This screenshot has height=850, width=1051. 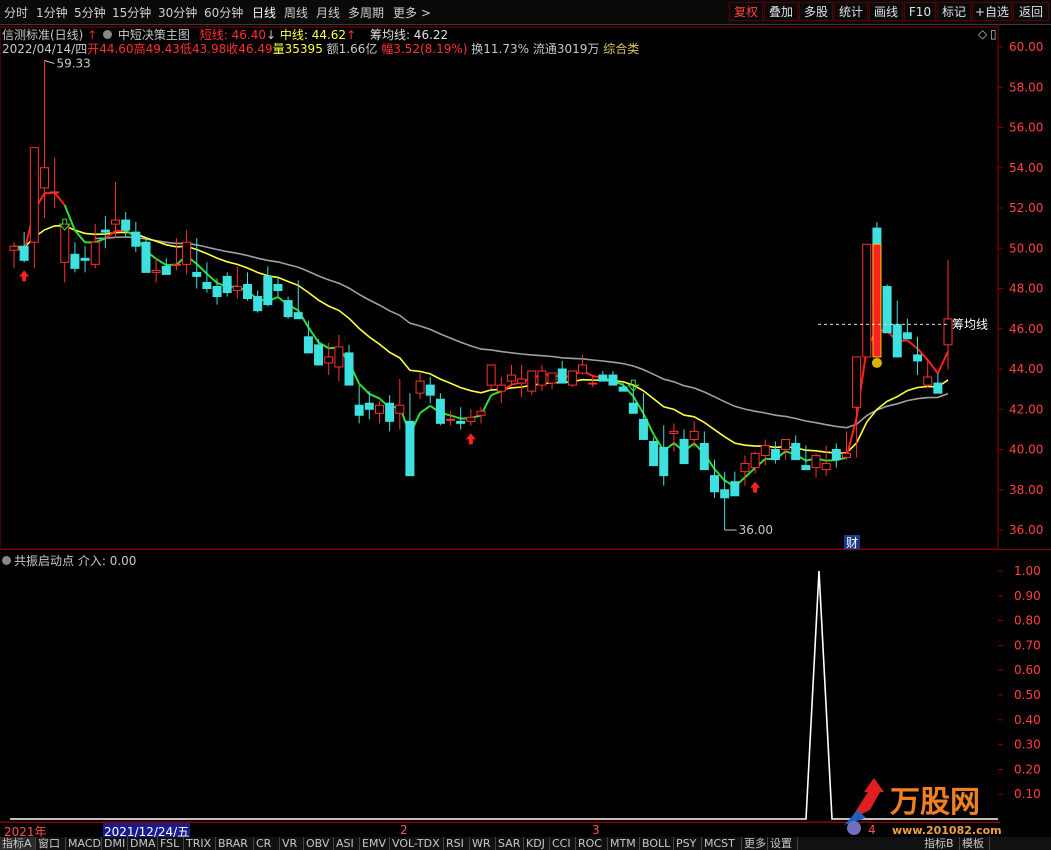 I want to click on price-tick-label: 54.00, so click(x=1026, y=168).